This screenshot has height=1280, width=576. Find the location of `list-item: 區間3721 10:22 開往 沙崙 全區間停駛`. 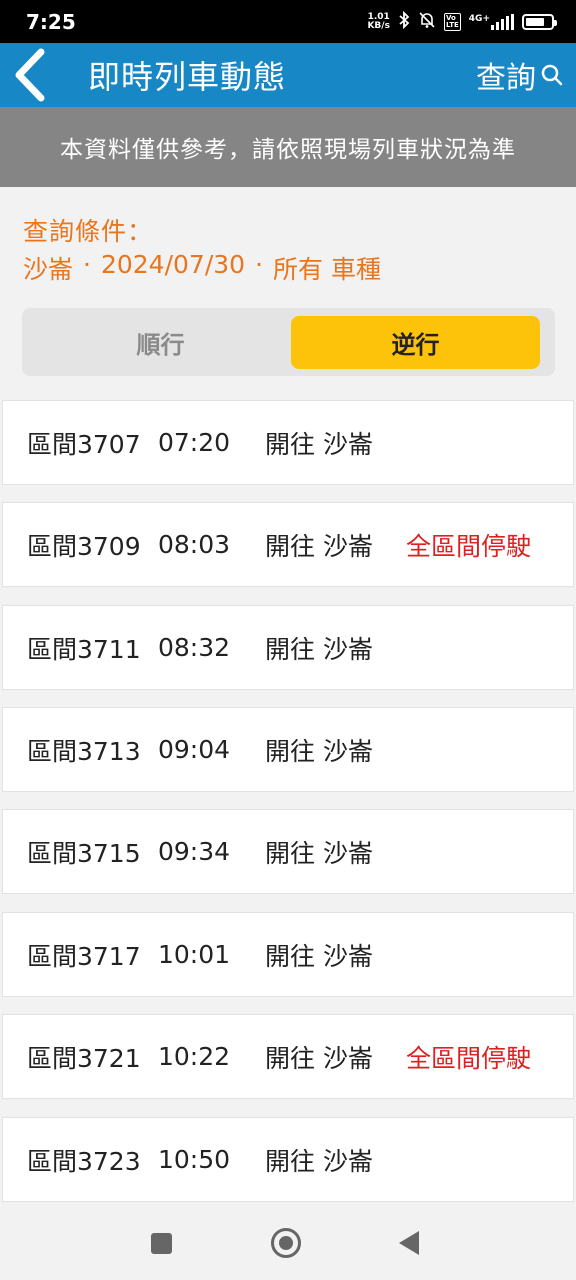

list-item: 區間3721 10:22 開往 沙崙 全區間停駛 is located at coordinates (288, 1056).